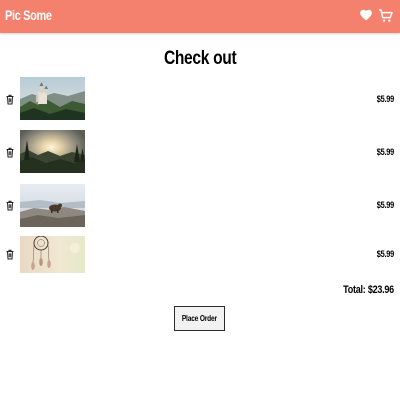 This screenshot has width=400, height=400. I want to click on place-order-button: Place Order, so click(199, 318).